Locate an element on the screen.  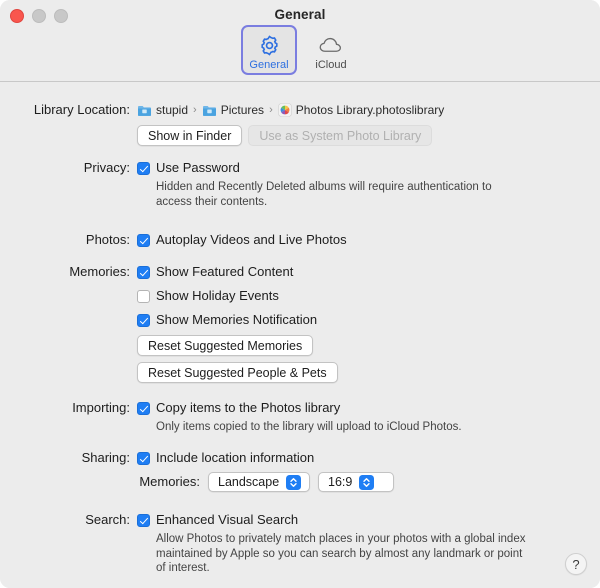
tab-general: General is located at coordinates (269, 50).